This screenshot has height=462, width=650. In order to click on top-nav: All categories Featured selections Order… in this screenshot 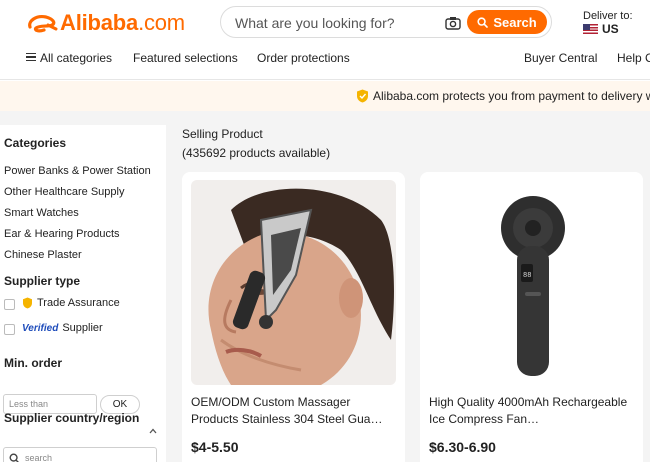, I will do `click(325, 59)`.